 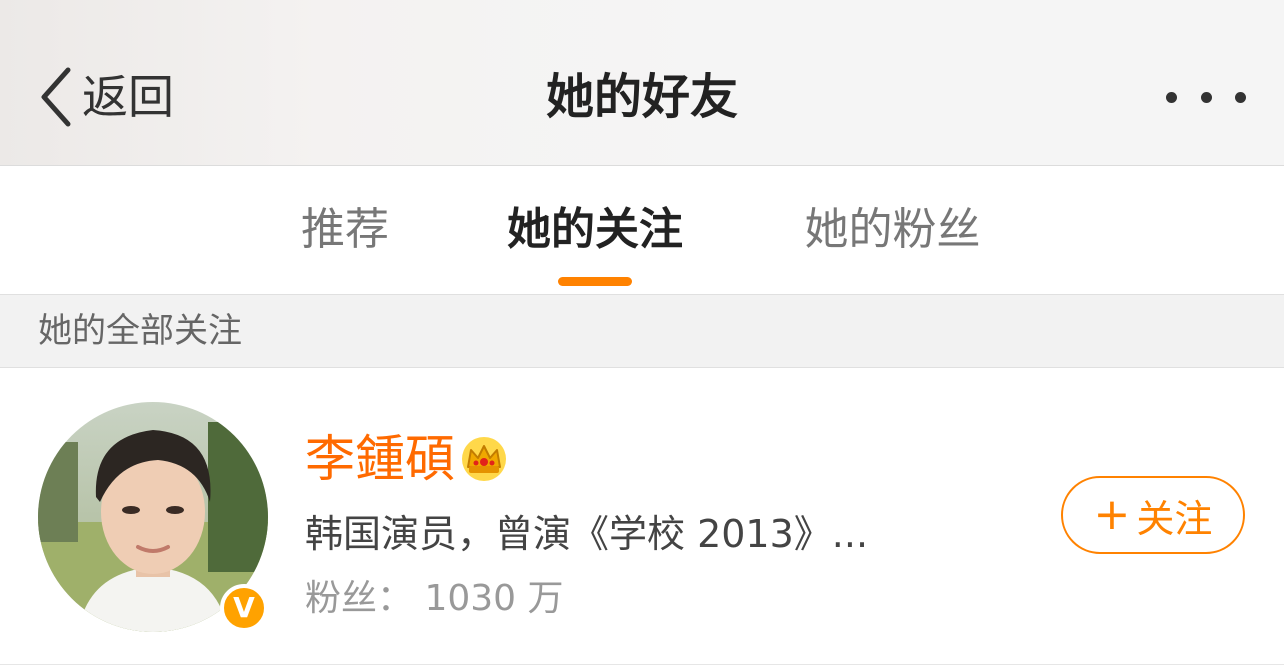 I want to click on user-fans-count: 粉丝： 1030 万, so click(x=434, y=598).